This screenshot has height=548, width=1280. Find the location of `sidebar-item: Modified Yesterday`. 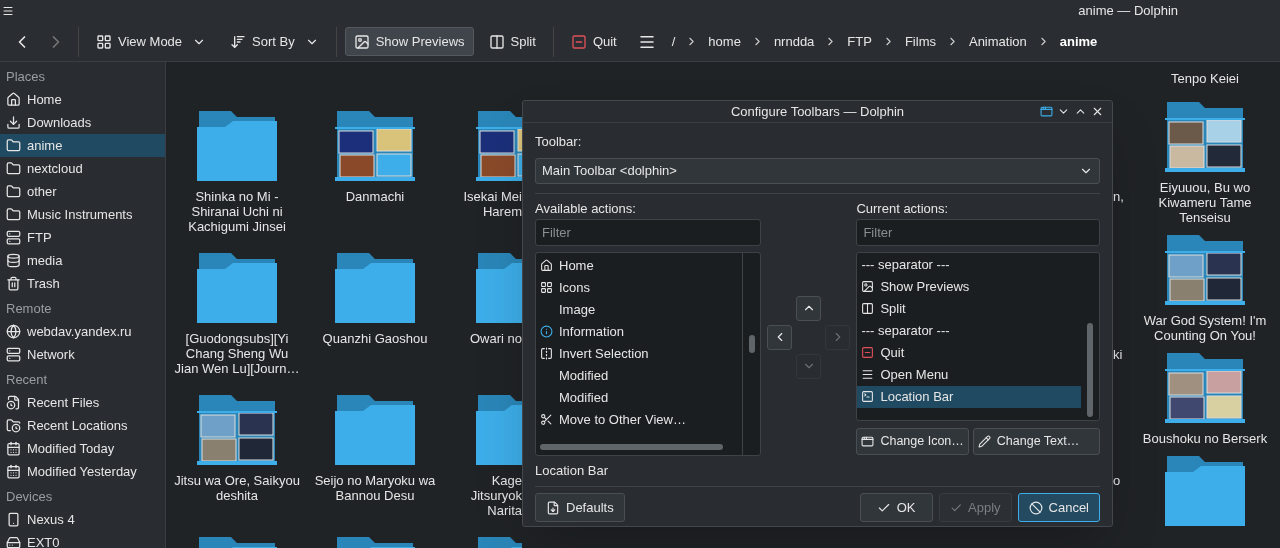

sidebar-item: Modified Yesterday is located at coordinates (82, 471).